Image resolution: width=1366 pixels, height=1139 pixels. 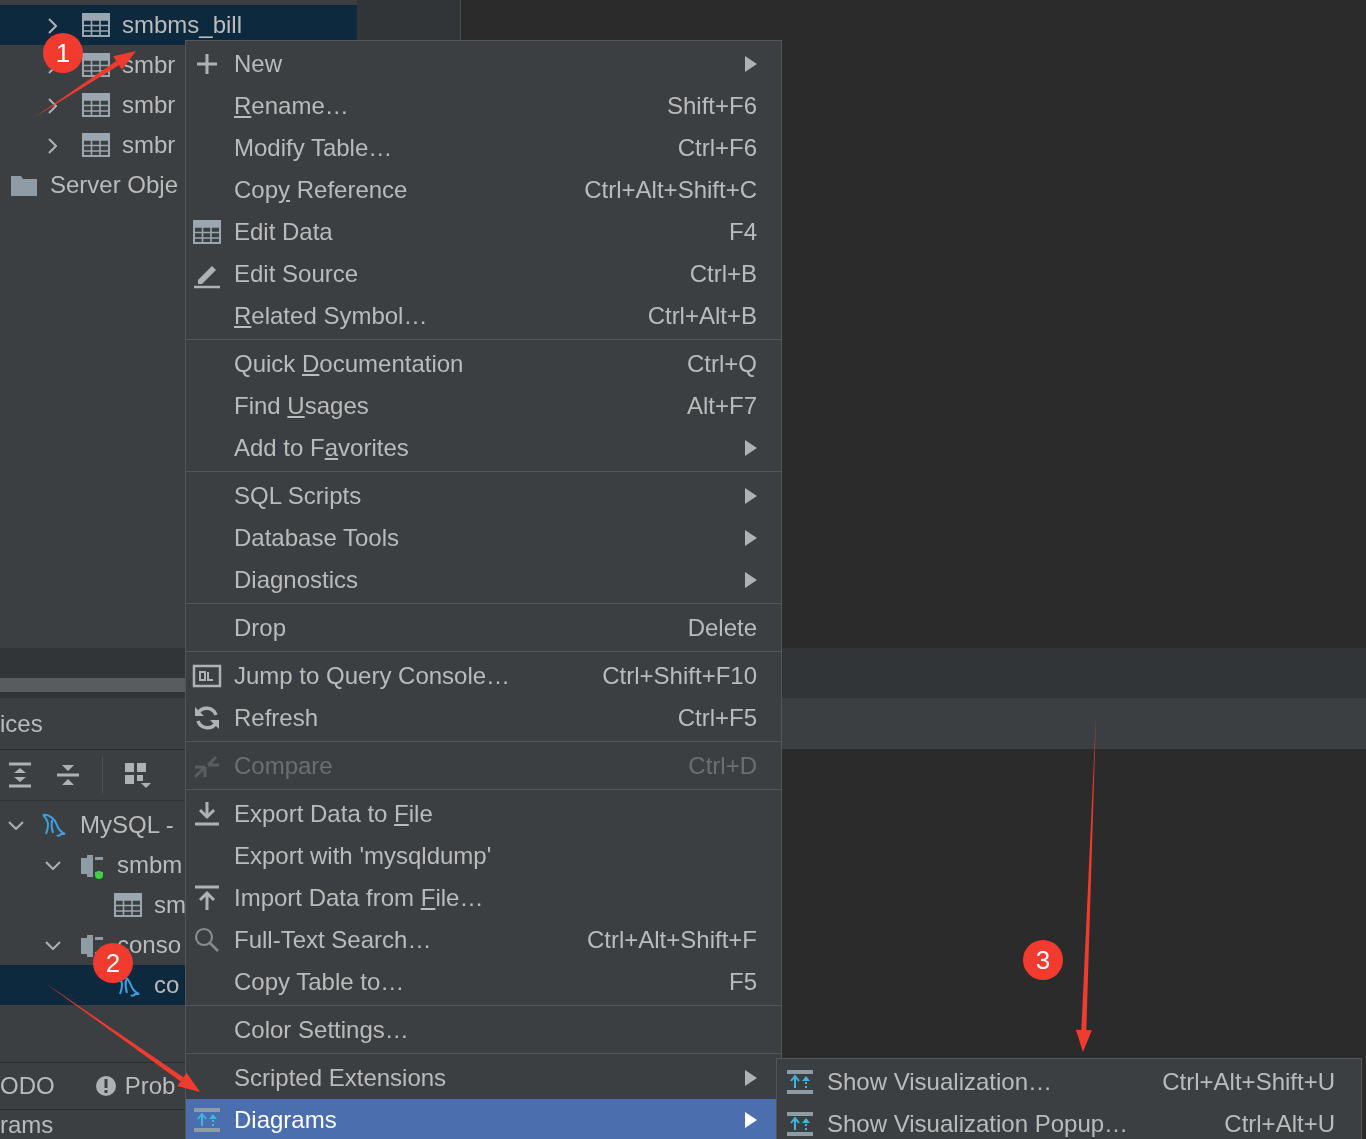 I want to click on shortcut-label: Ctrl+Alt+Shift+U, so click(x=1248, y=1082).